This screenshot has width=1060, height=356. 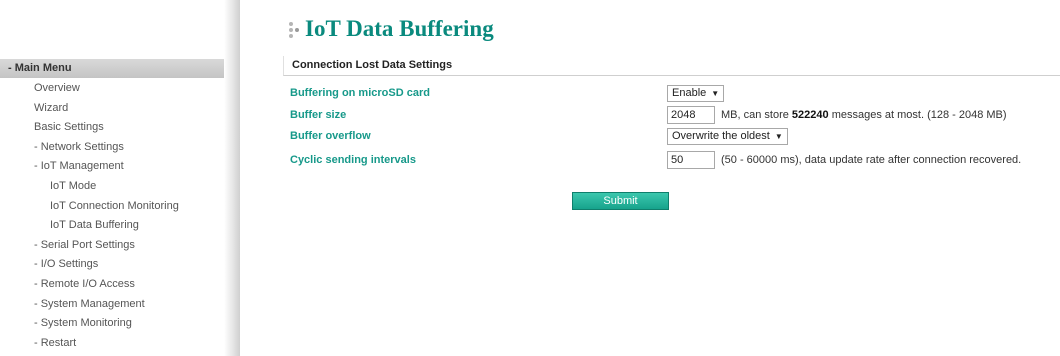 I want to click on buffer-overflow-row: Buffer overflow Overwrite the oldest ▼, so click(x=675, y=137).